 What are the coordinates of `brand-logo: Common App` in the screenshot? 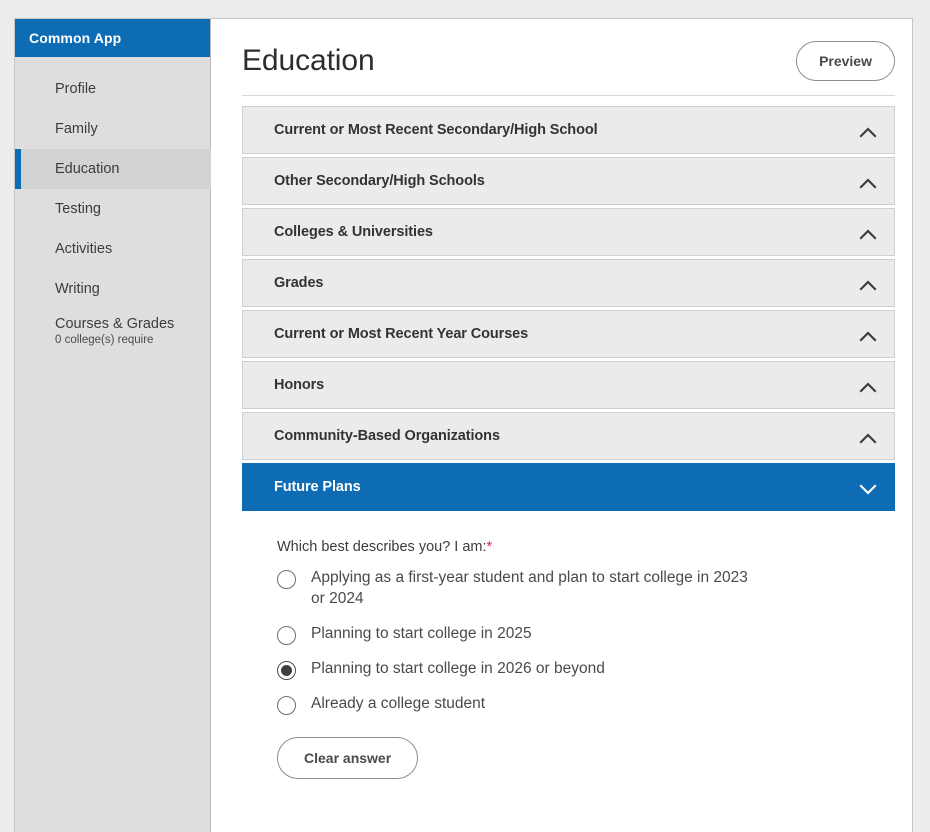 It's located at (112, 38).